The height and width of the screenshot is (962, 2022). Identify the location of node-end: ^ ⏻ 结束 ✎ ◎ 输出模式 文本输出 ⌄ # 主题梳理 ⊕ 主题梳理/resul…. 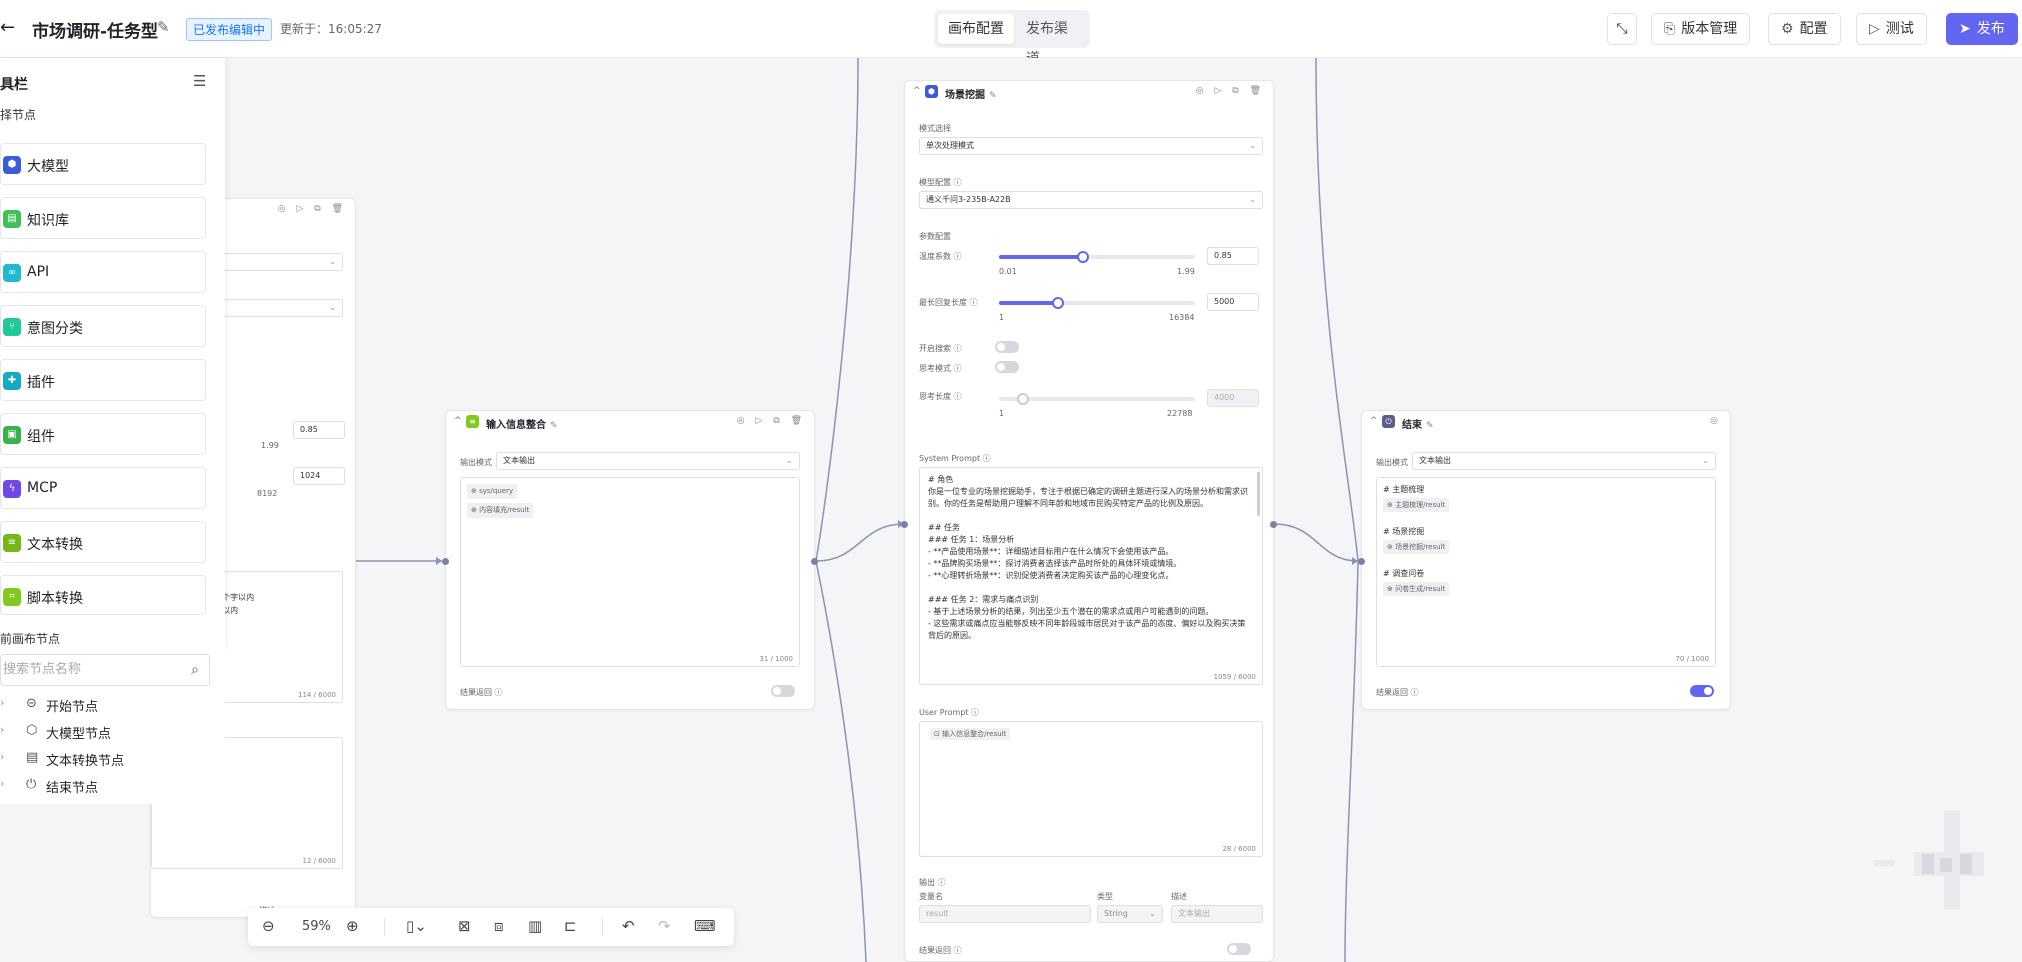
(1544, 560).